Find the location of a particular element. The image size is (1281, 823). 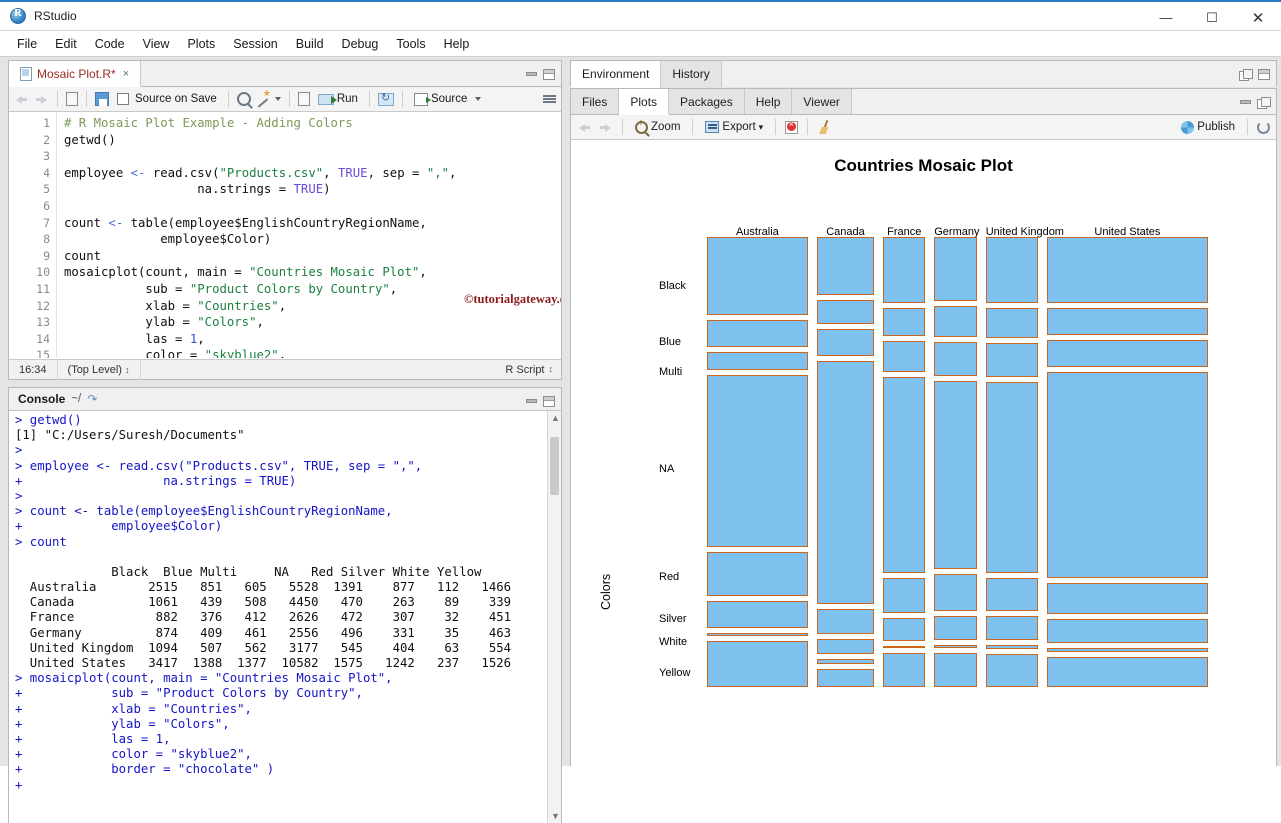

publish-button: Publish is located at coordinates (1208, 127).